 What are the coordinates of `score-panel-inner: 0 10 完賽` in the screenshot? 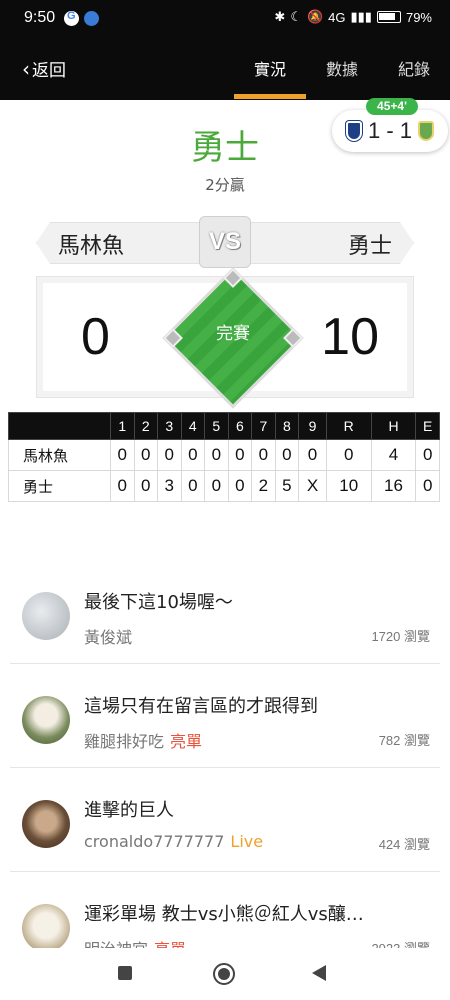 It's located at (225, 338).